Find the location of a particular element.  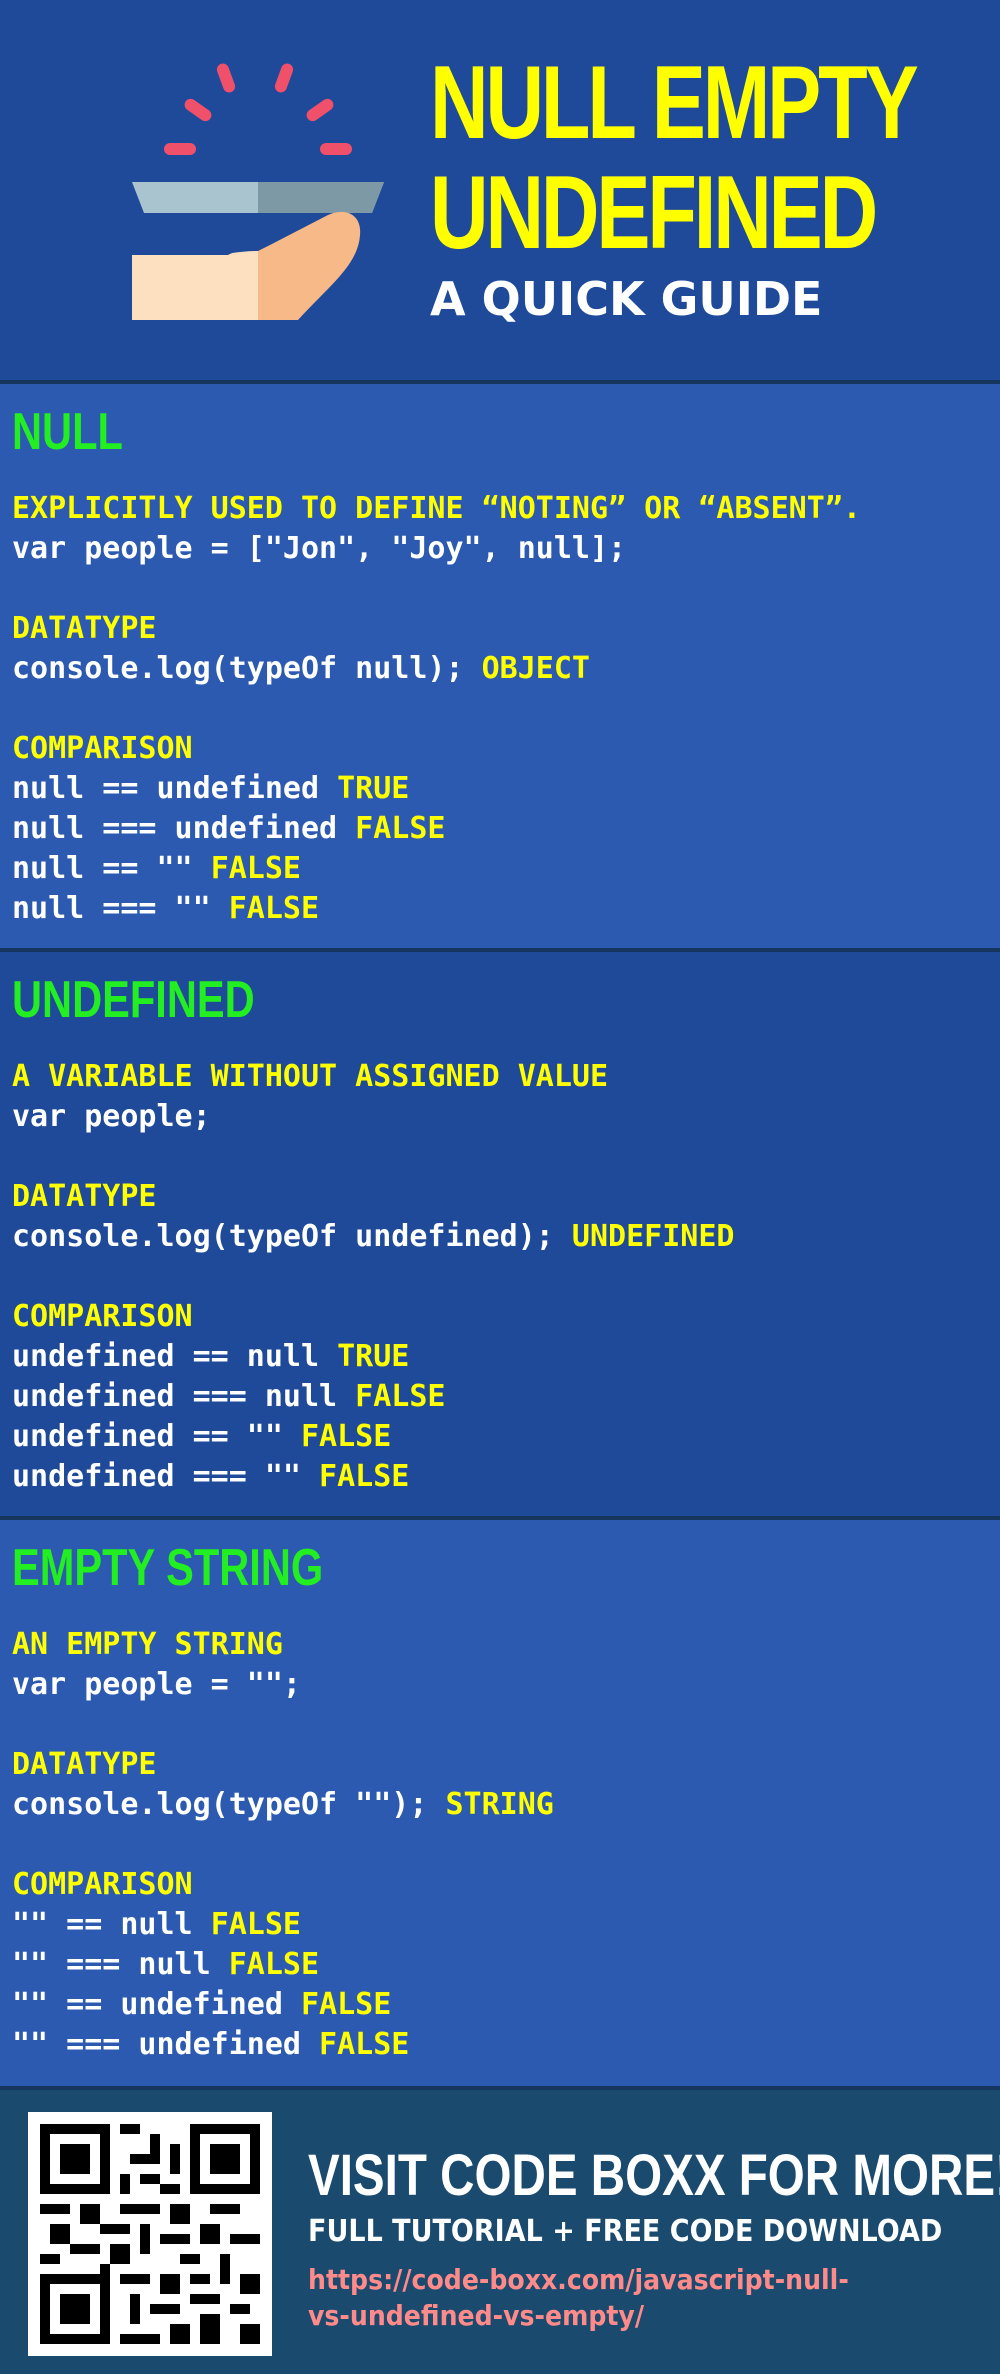

comparison-row: null === "" FALSE is located at coordinates (436, 909).